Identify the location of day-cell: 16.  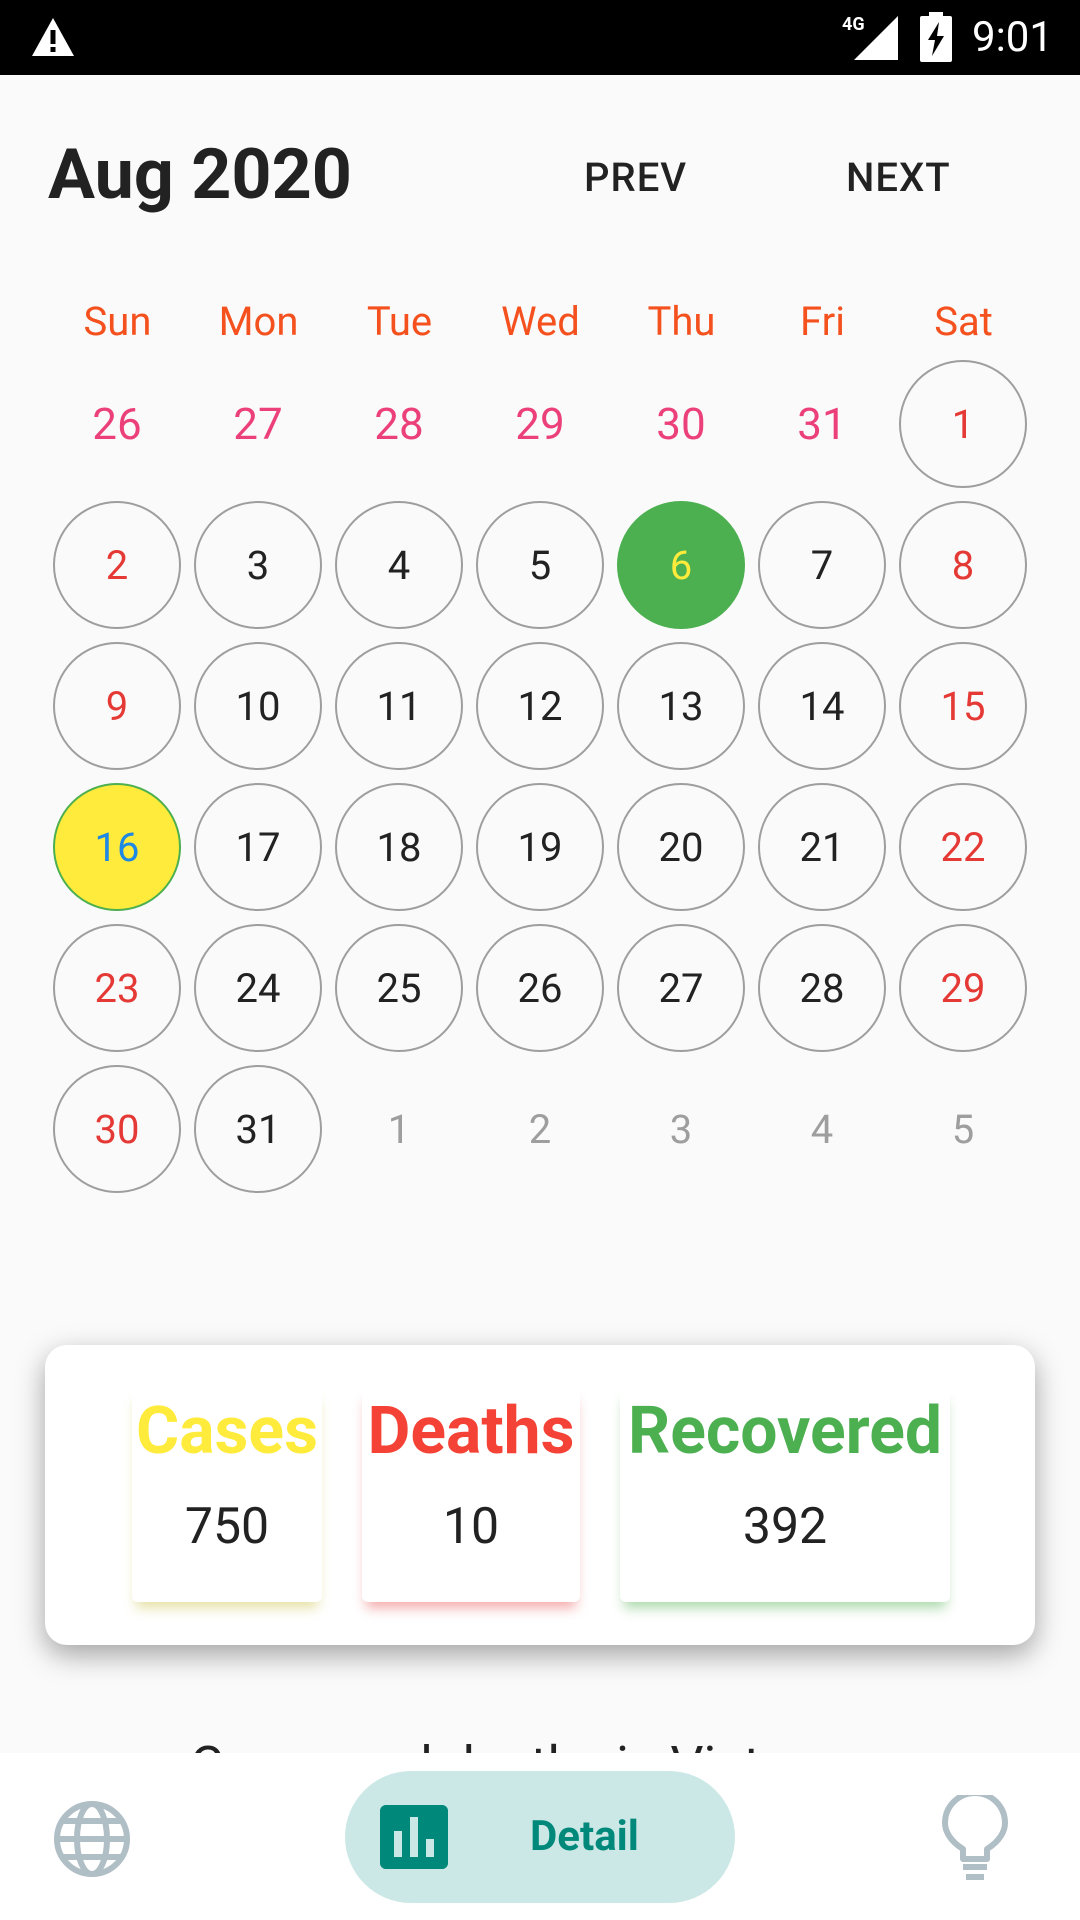
(117, 847).